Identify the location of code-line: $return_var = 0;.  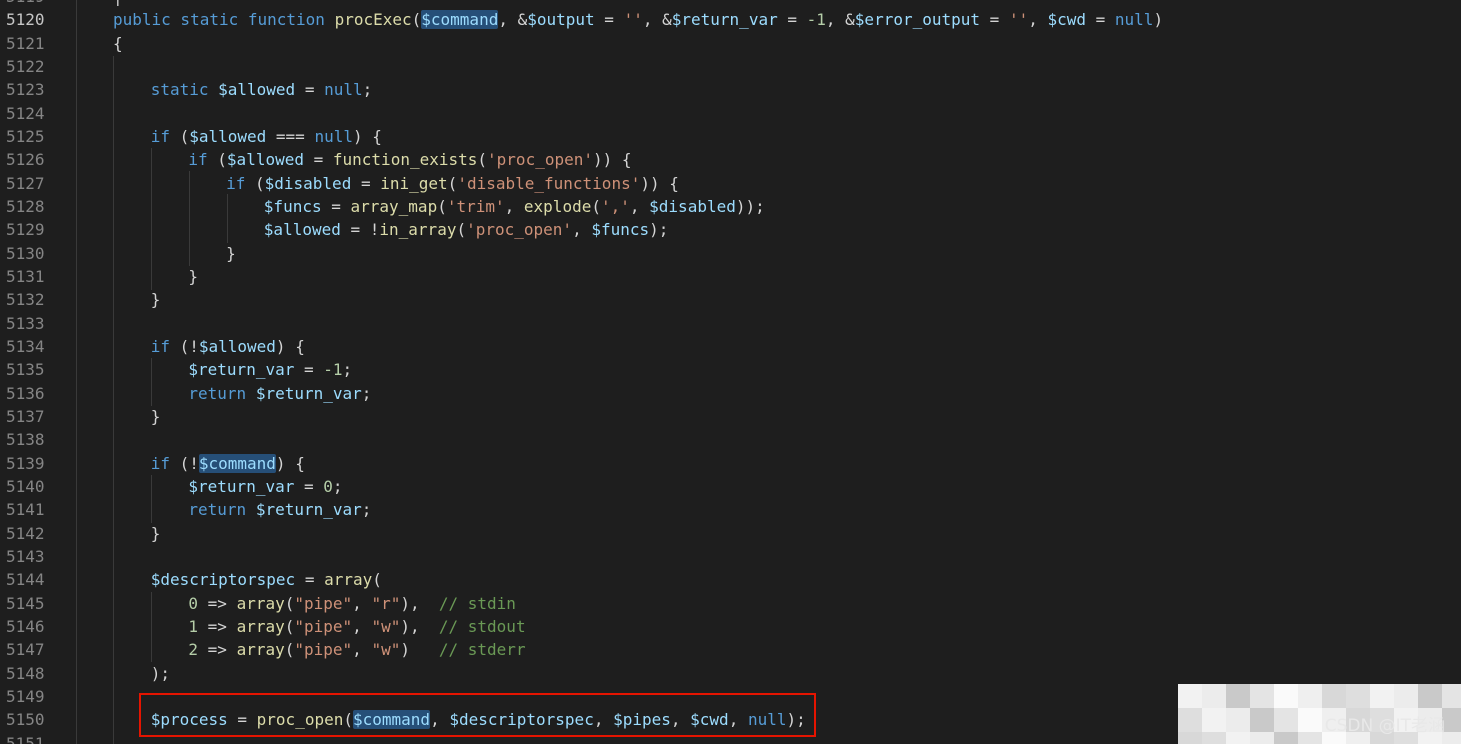
(265, 486).